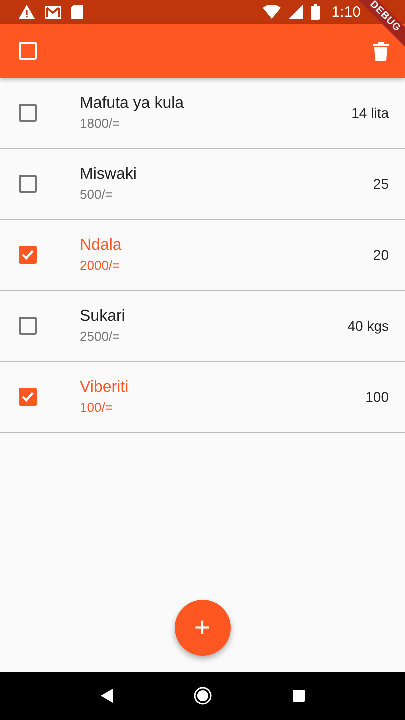 This screenshot has width=405, height=720. What do you see at coordinates (202, 255) in the screenshot?
I see `list-item: Ndala 2000/= 20` at bounding box center [202, 255].